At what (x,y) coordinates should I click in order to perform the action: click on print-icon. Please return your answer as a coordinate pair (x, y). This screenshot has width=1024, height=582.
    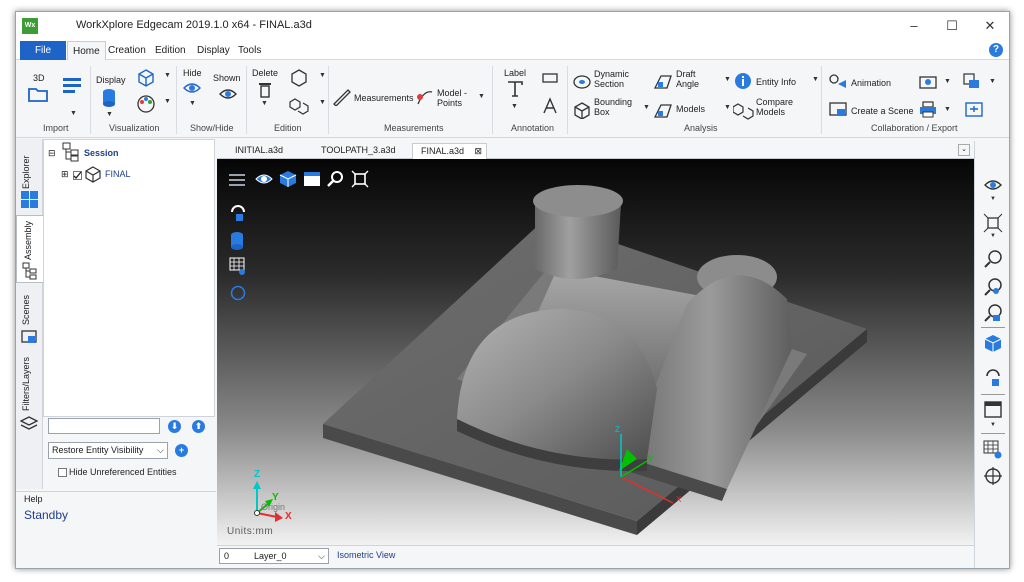
    Looking at the image, I should click on (928, 109).